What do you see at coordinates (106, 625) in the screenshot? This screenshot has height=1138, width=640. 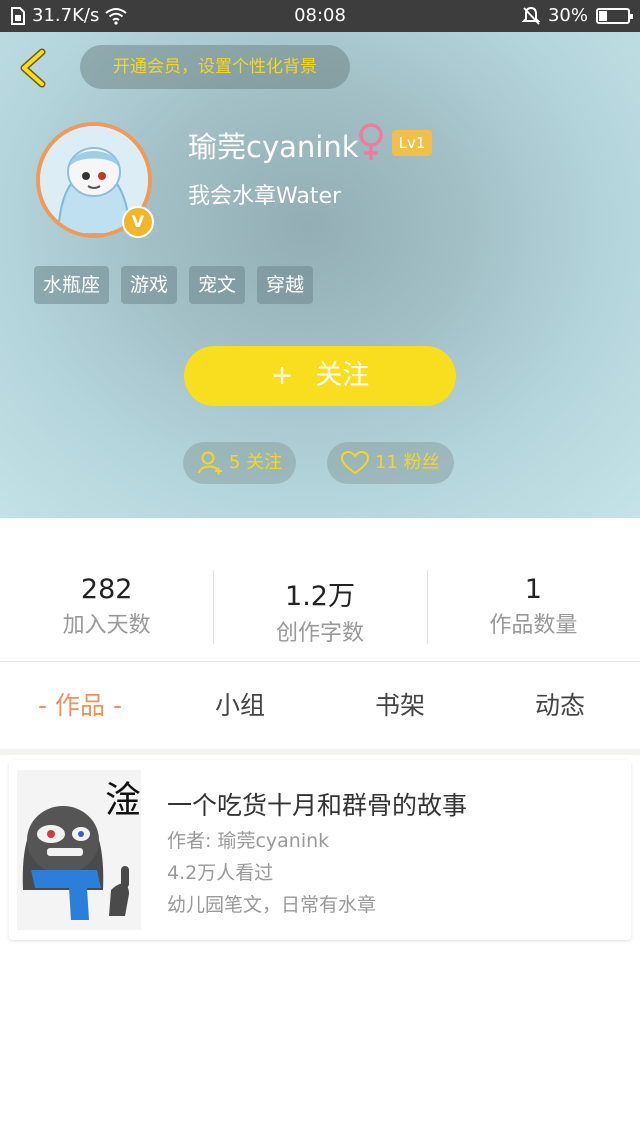 I see `stat-label: 加入天数` at bounding box center [106, 625].